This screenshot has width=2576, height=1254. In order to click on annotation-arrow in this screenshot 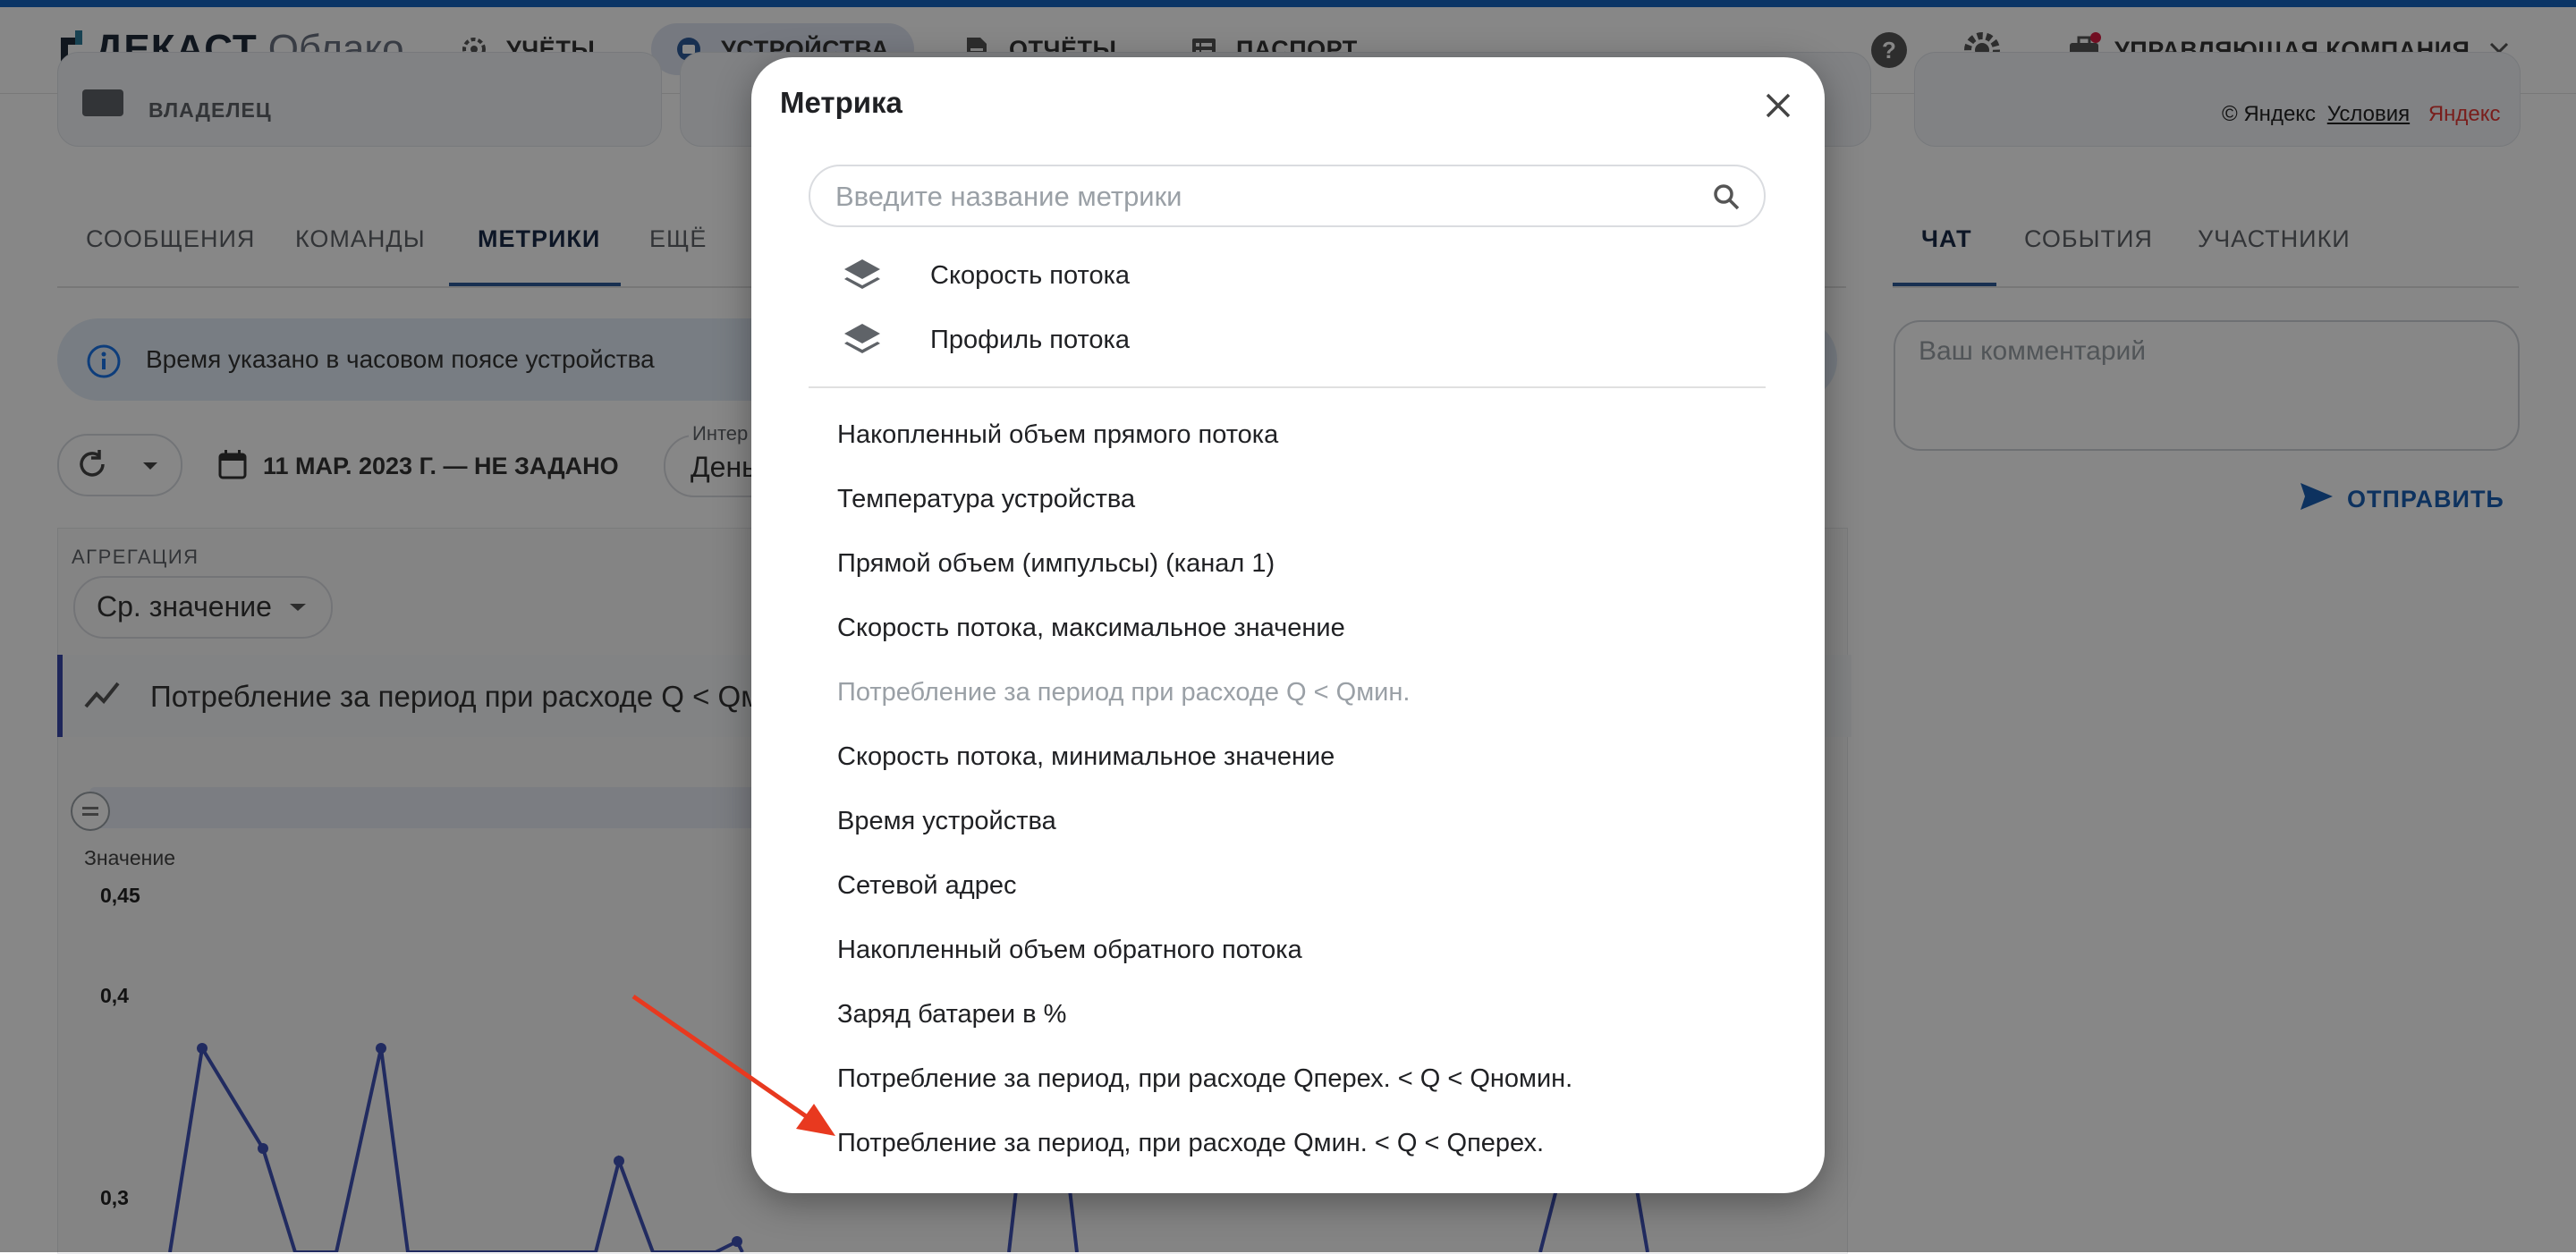, I will do `click(733, 1065)`.